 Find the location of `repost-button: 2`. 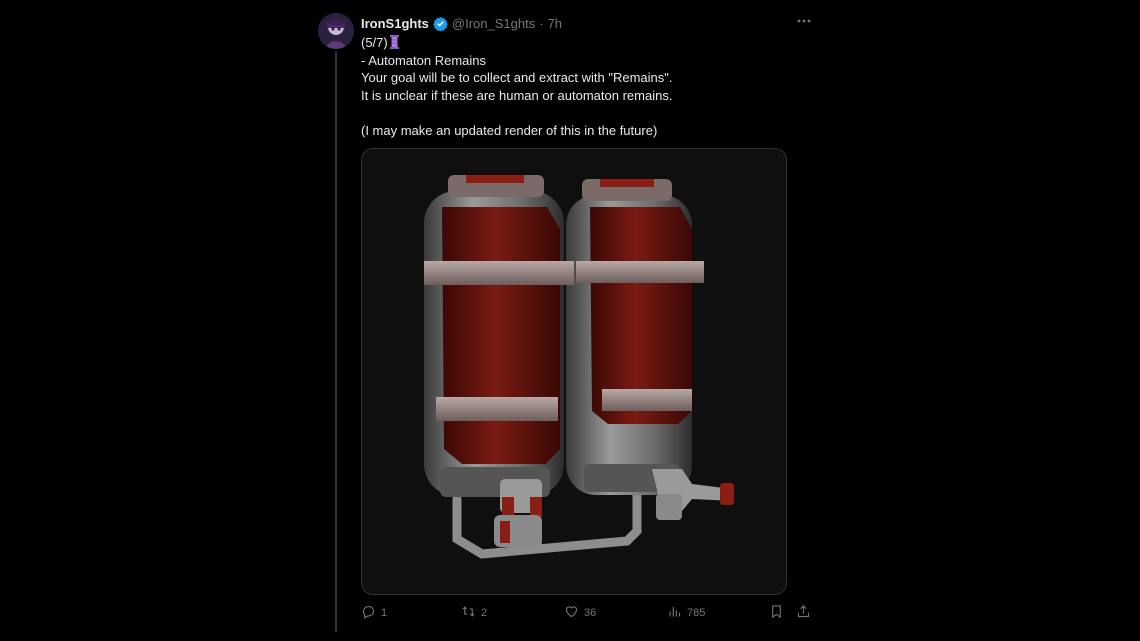

repost-button: 2 is located at coordinates (474, 613).